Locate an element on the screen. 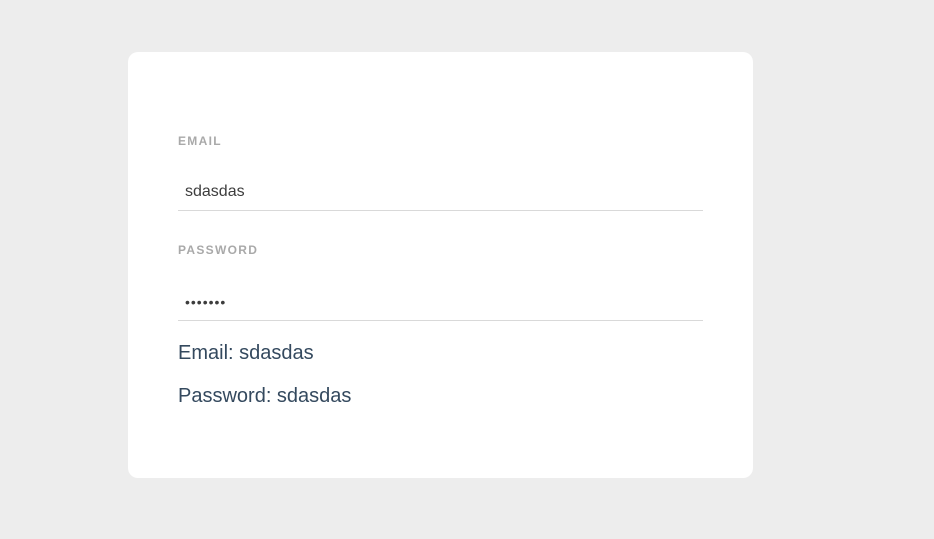  email-output-text: Email: sdasdas is located at coordinates (246, 353).